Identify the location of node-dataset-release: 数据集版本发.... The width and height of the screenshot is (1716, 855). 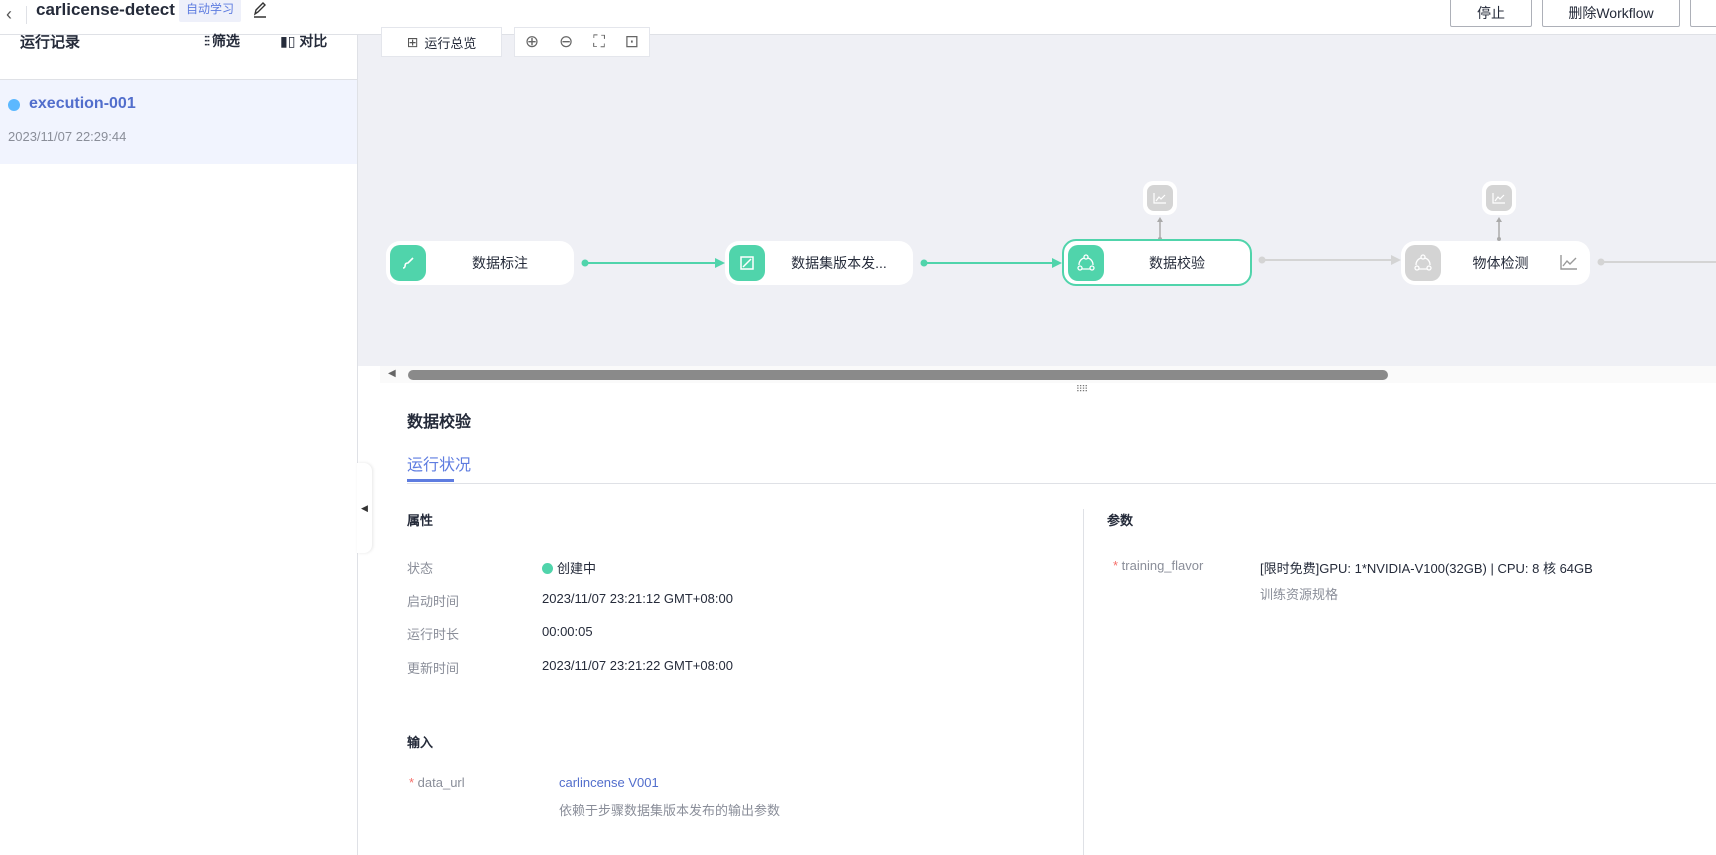
(819, 263).